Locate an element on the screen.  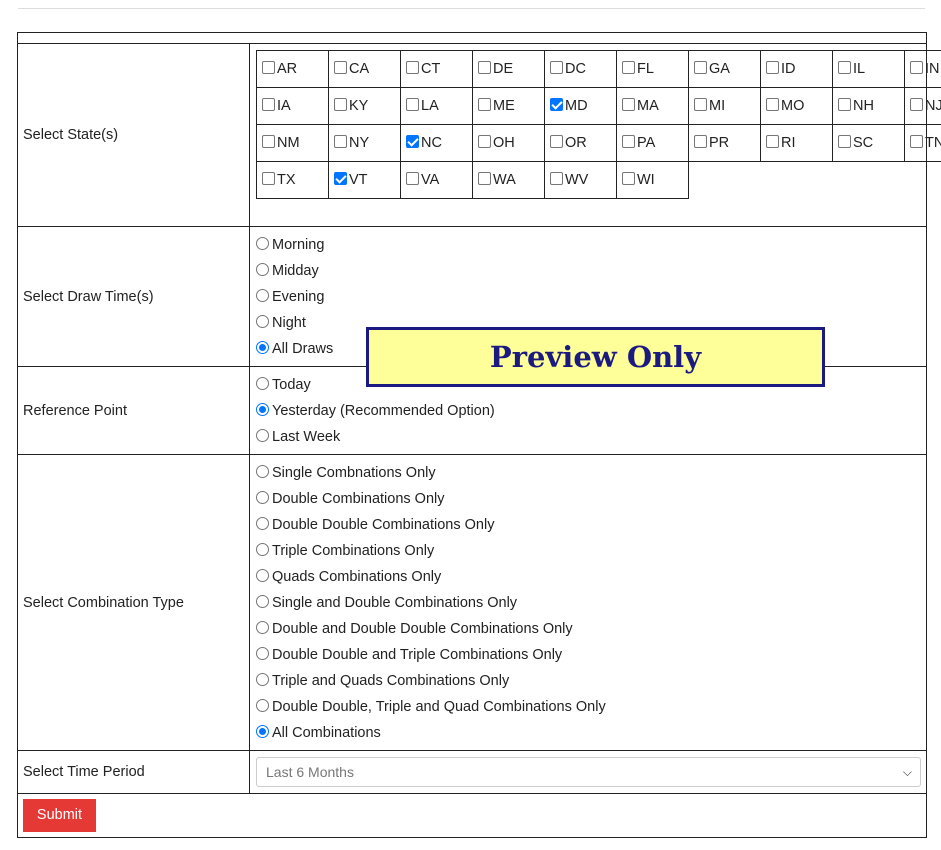
state-option-md: MD is located at coordinates (580, 106).